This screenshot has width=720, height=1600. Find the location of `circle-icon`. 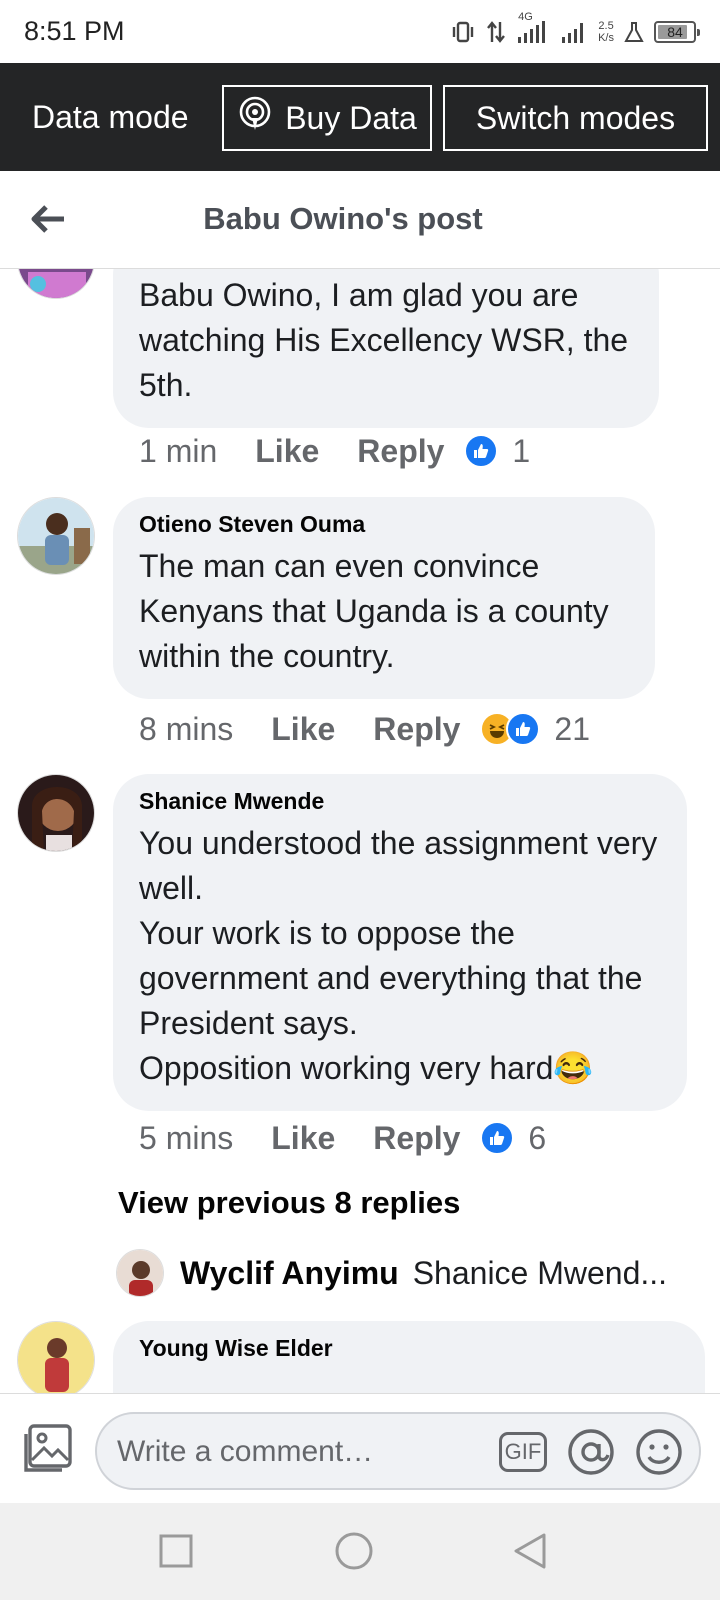

circle-icon is located at coordinates (354, 1551).